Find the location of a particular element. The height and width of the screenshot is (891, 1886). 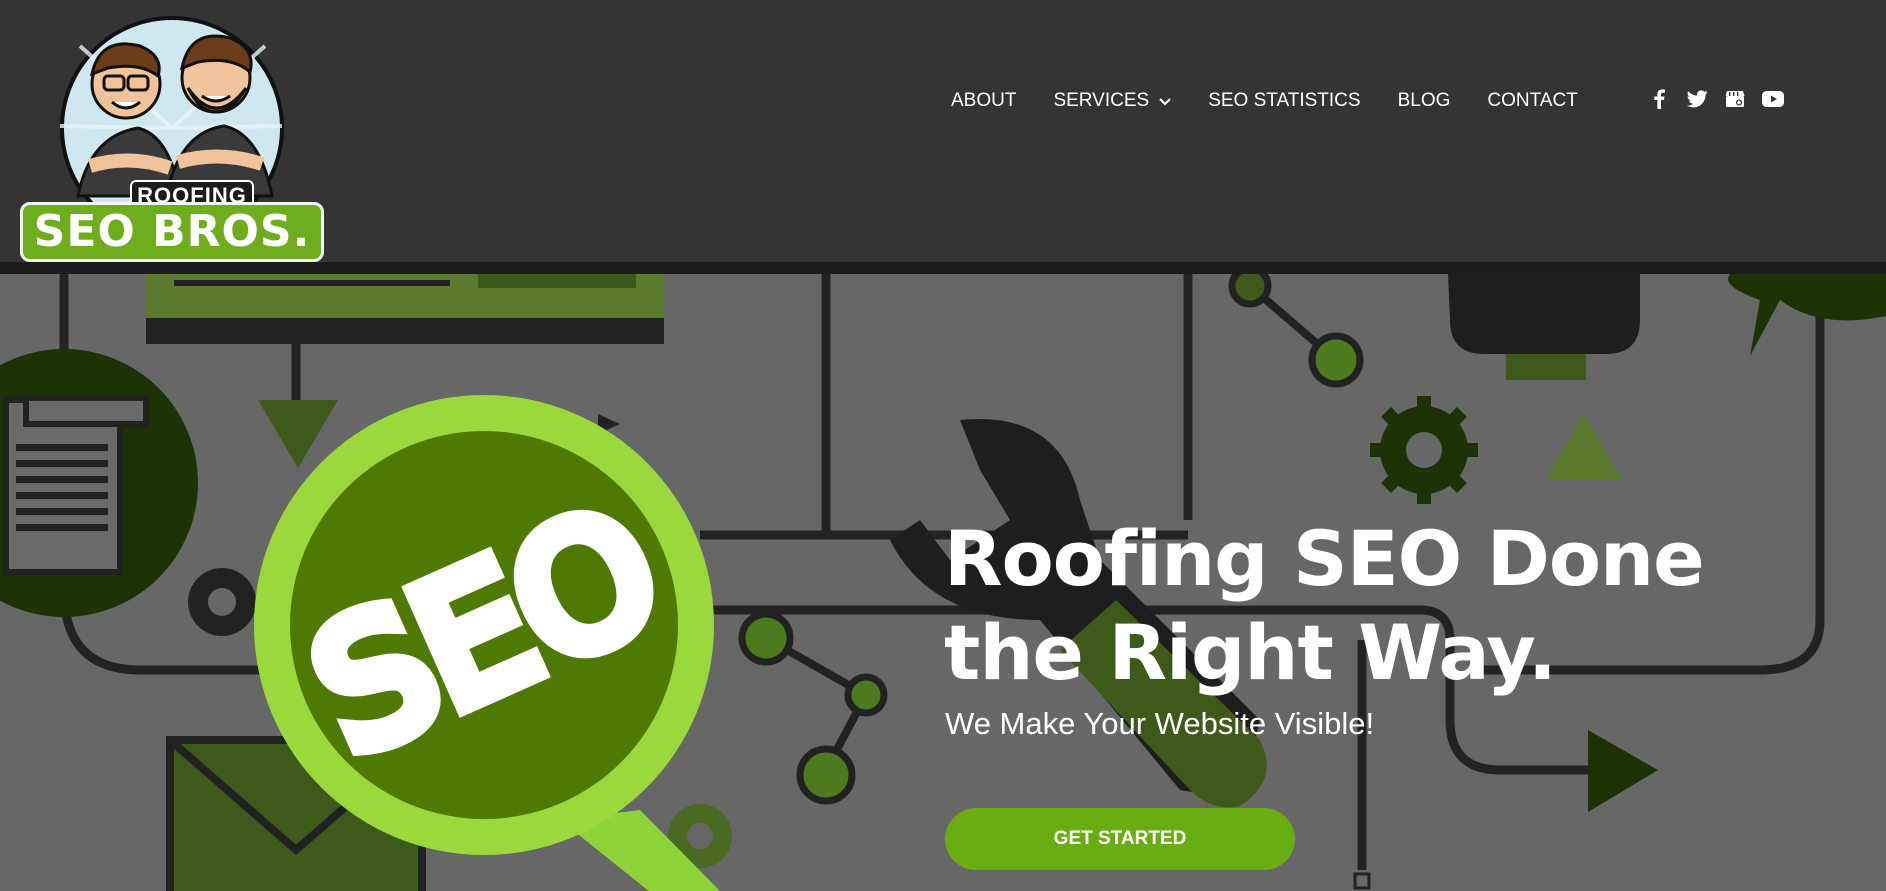

twitter-icon is located at coordinates (1697, 99).